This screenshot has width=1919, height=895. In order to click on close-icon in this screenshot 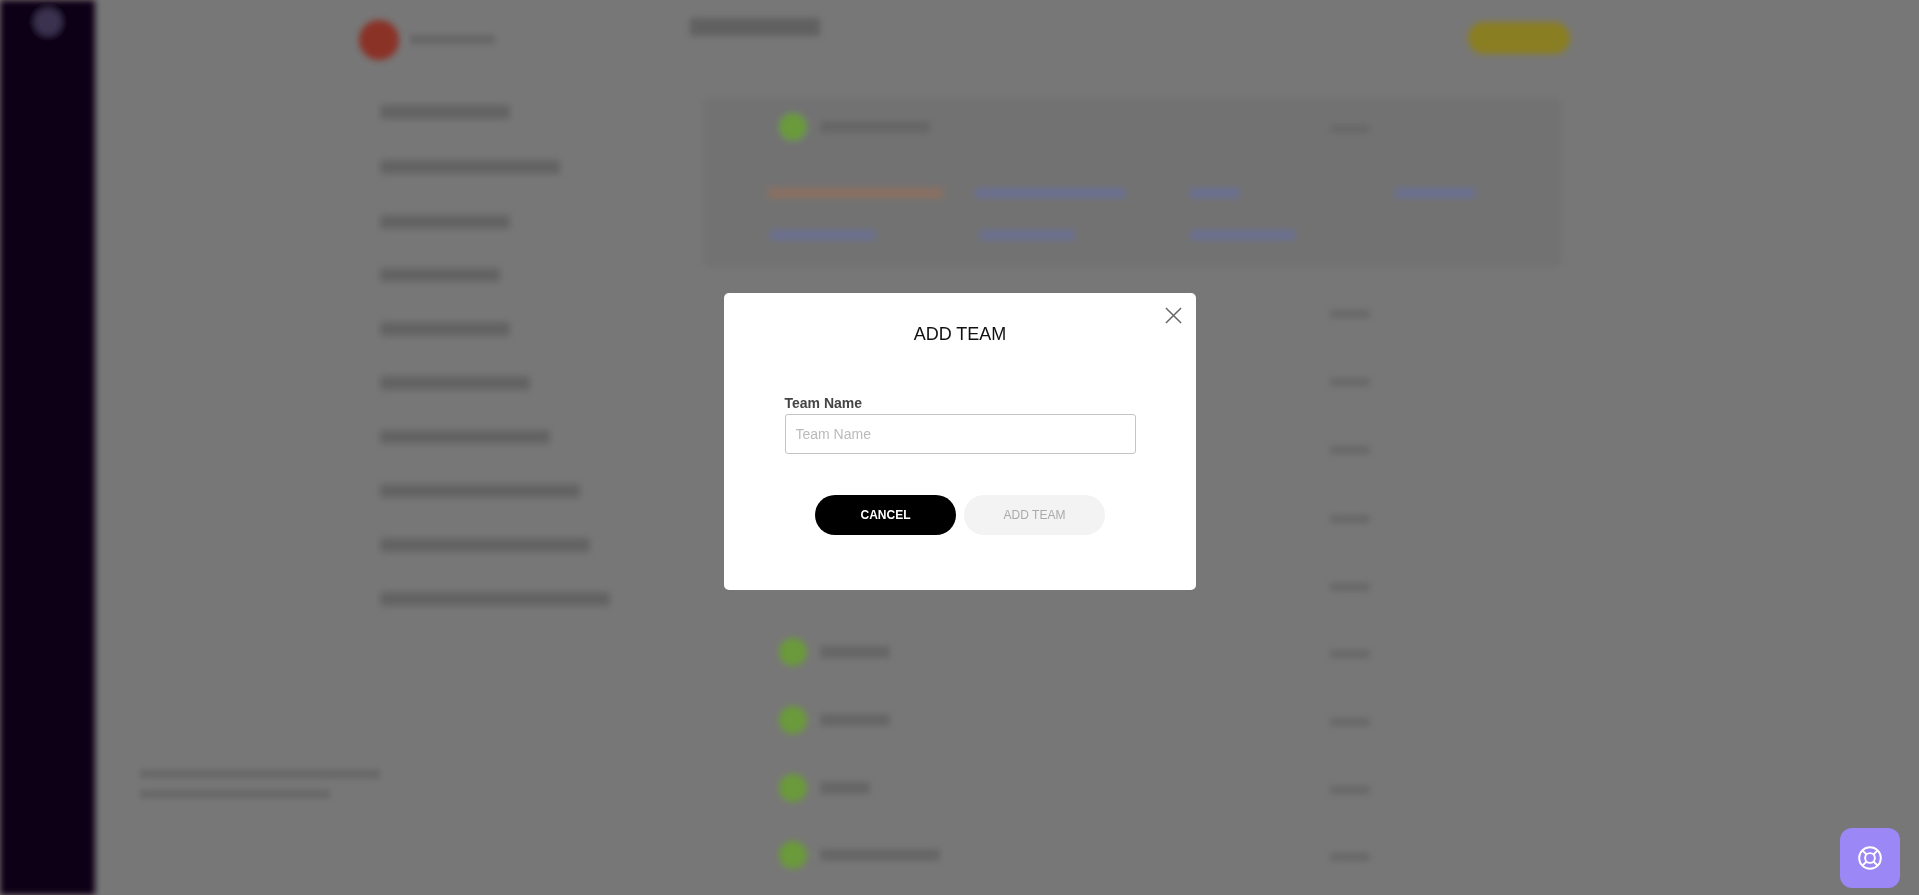, I will do `click(1173, 315)`.